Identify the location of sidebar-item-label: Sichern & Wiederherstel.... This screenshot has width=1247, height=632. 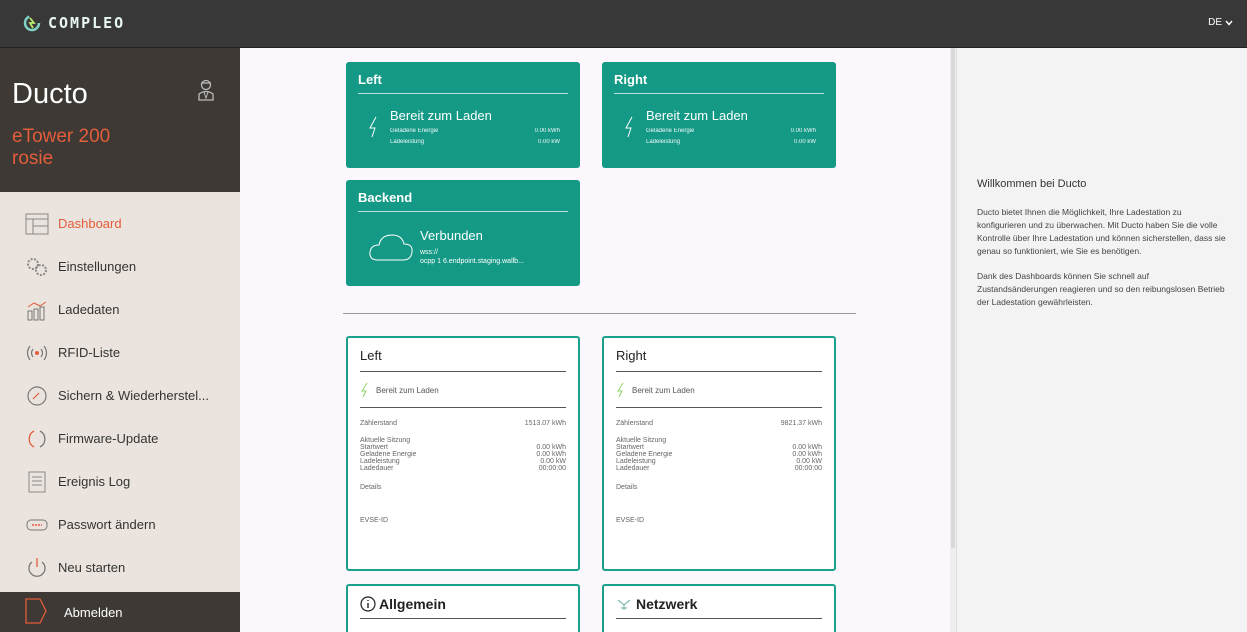
(134, 395).